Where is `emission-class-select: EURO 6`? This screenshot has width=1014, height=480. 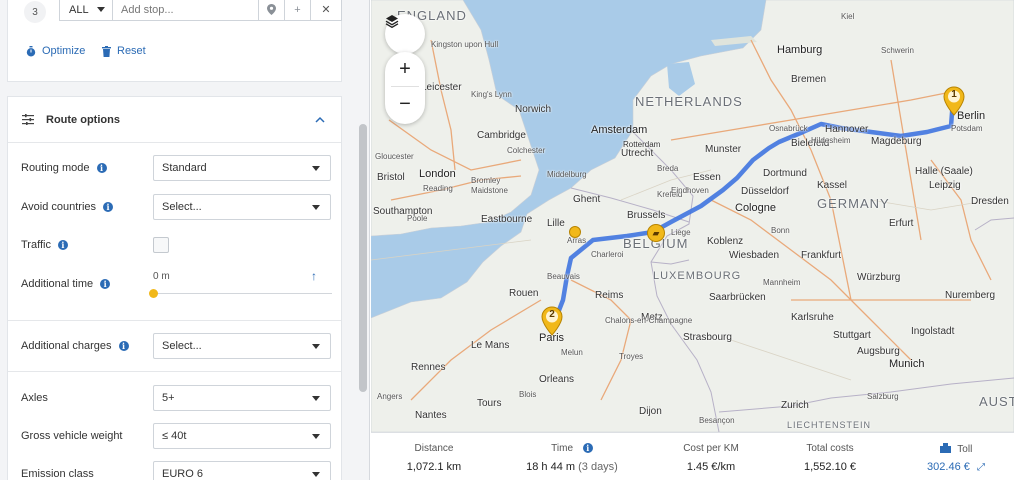 emission-class-select: EURO 6 is located at coordinates (242, 470).